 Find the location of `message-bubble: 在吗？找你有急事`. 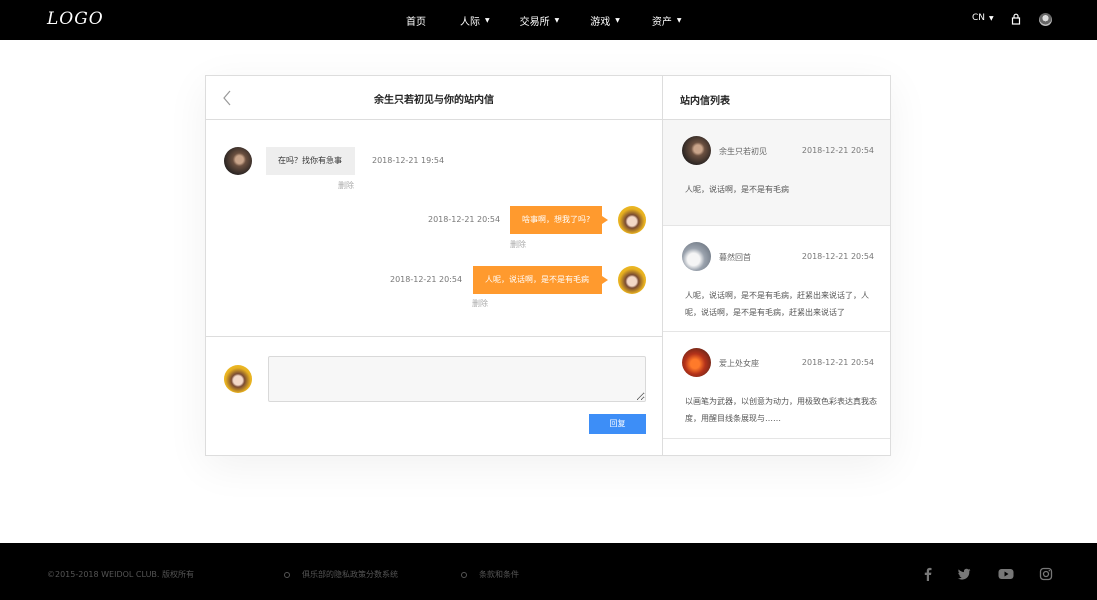

message-bubble: 在吗？找你有急事 is located at coordinates (310, 161).